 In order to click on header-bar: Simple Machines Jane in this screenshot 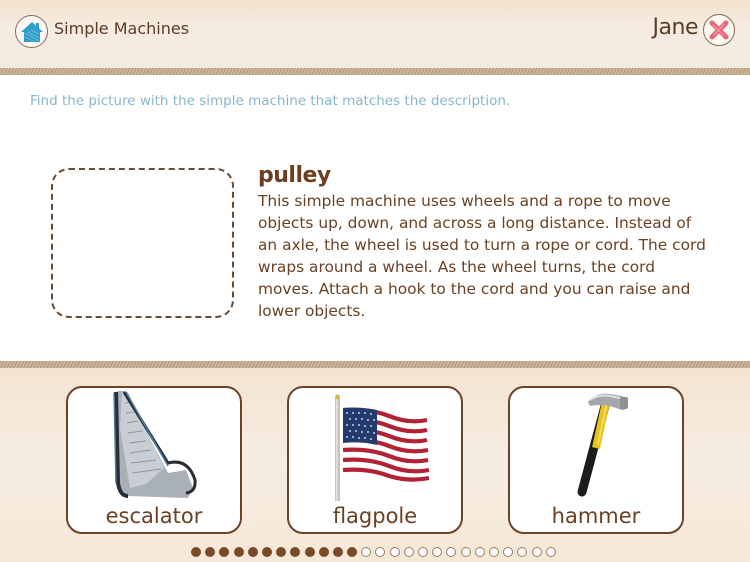, I will do `click(375, 35)`.